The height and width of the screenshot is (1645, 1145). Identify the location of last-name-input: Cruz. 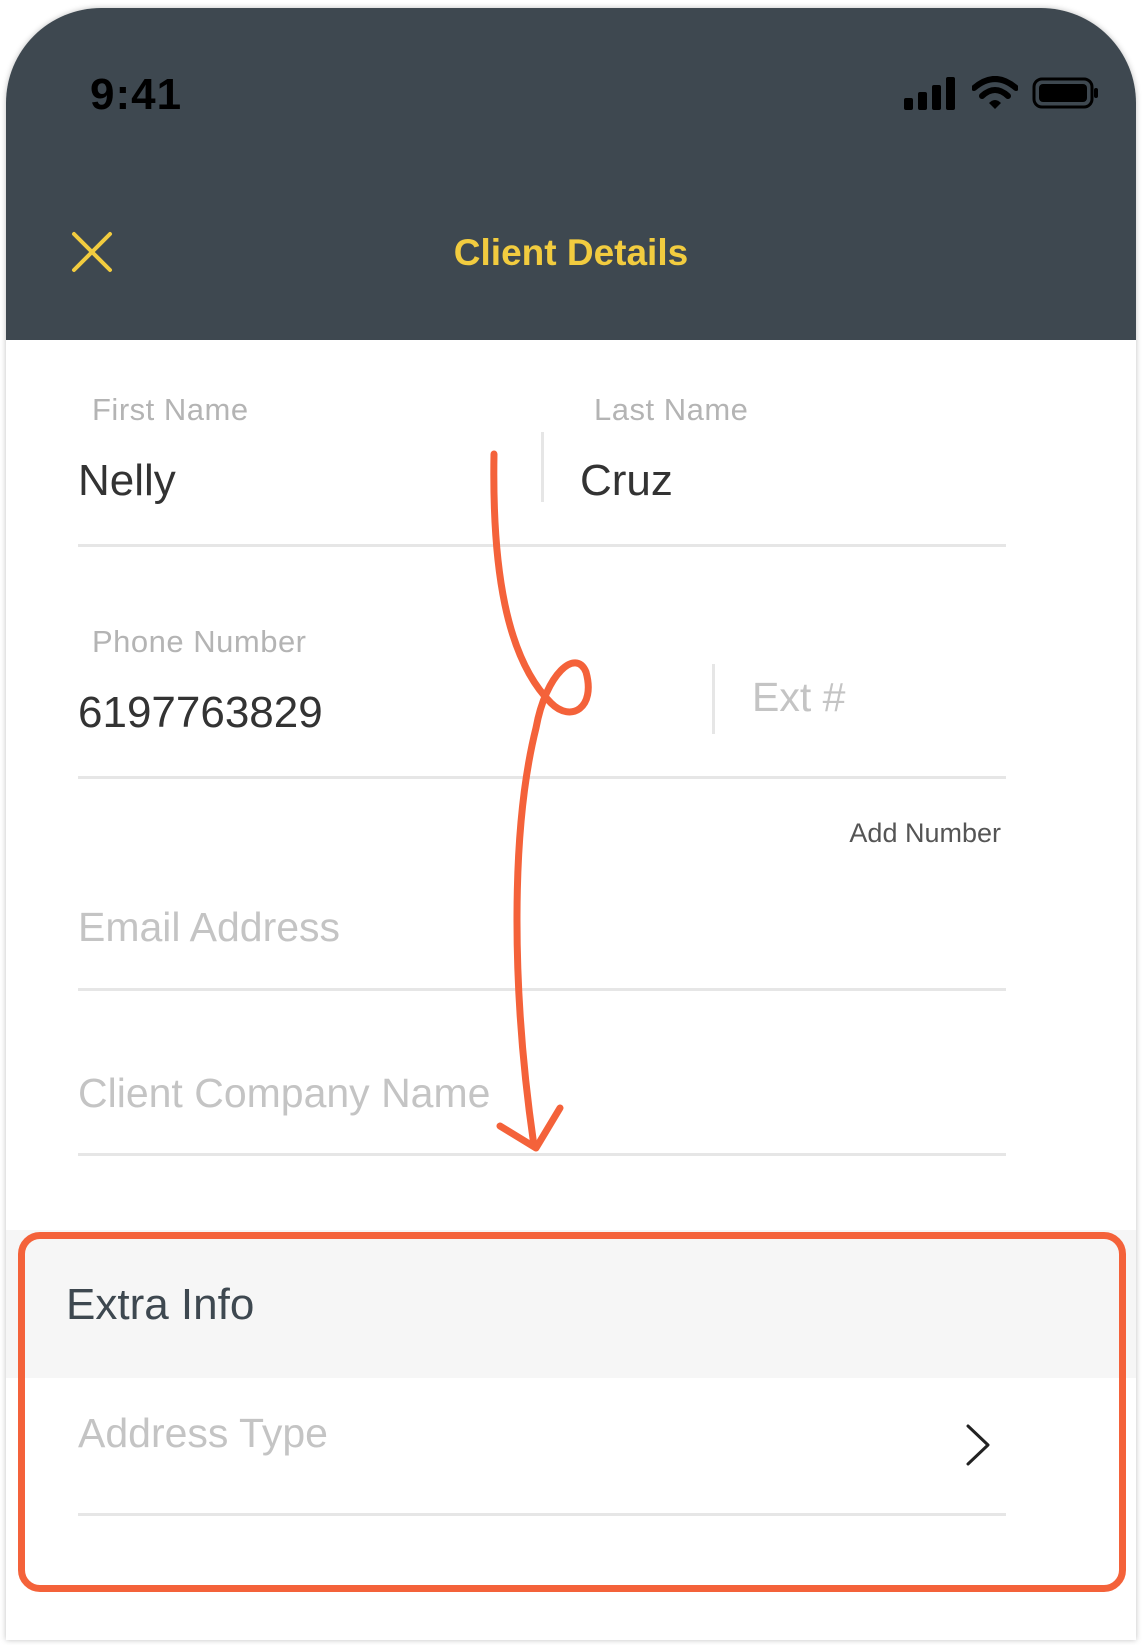
(626, 481).